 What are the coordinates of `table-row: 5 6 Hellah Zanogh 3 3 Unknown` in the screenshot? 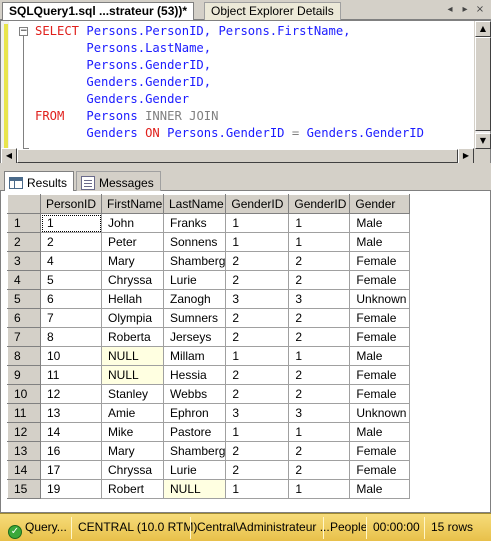 It's located at (209, 299).